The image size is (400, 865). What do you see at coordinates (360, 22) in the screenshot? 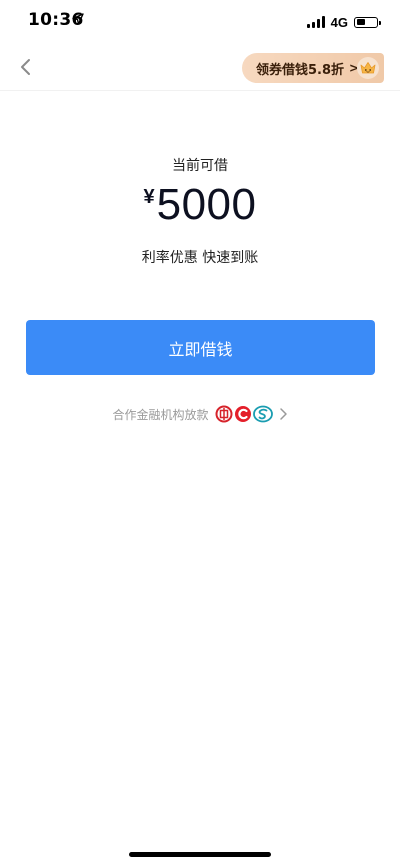
I see `battery-level` at bounding box center [360, 22].